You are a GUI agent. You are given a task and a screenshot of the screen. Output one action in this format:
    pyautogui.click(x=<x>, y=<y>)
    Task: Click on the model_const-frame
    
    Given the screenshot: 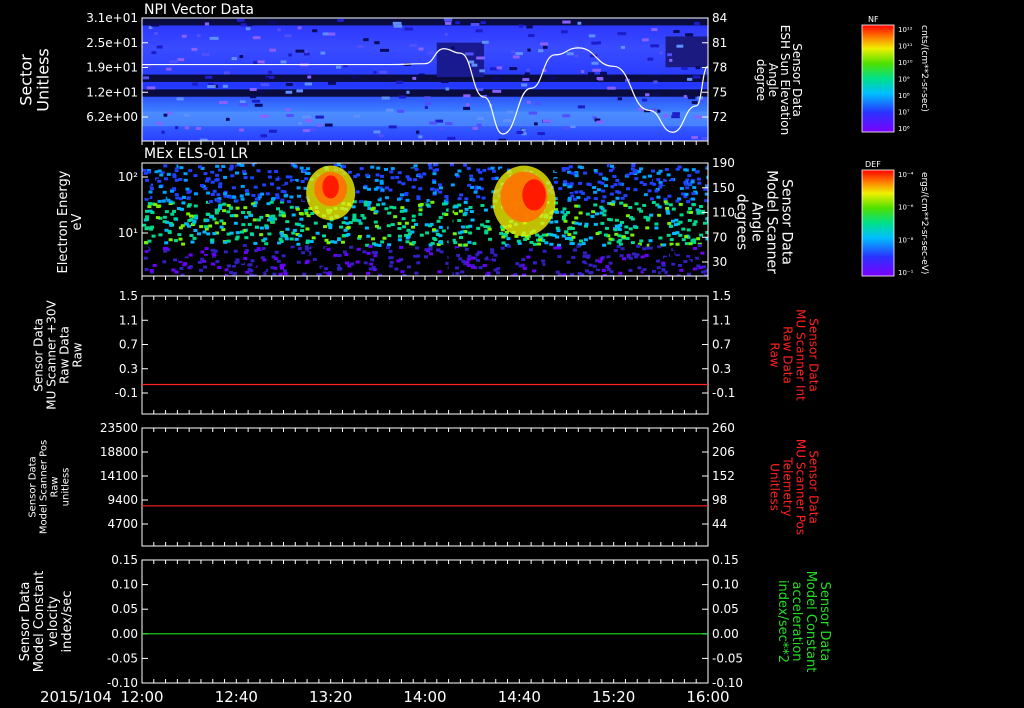 What is the action you would take?
    pyautogui.click(x=425, y=621)
    